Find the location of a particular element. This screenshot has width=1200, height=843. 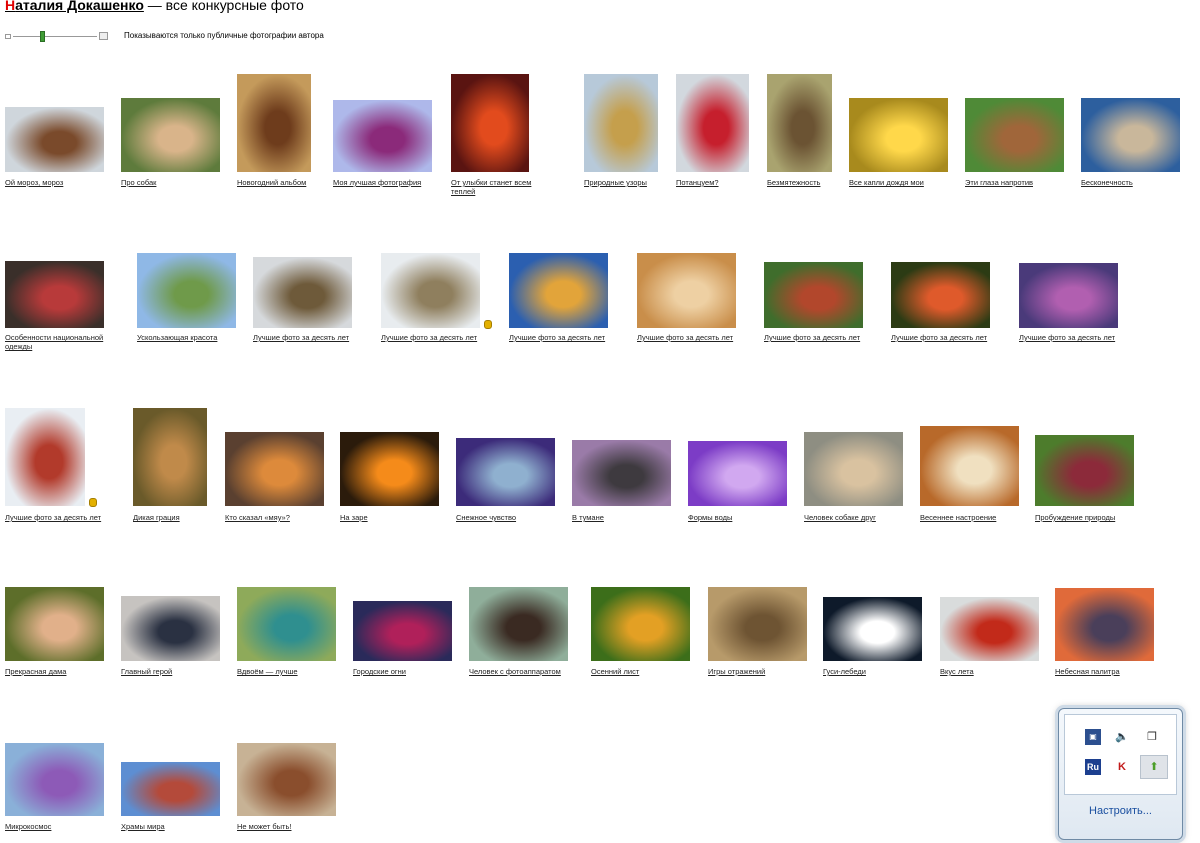

photo-caption-link: Микрокосмос is located at coordinates (54, 826).